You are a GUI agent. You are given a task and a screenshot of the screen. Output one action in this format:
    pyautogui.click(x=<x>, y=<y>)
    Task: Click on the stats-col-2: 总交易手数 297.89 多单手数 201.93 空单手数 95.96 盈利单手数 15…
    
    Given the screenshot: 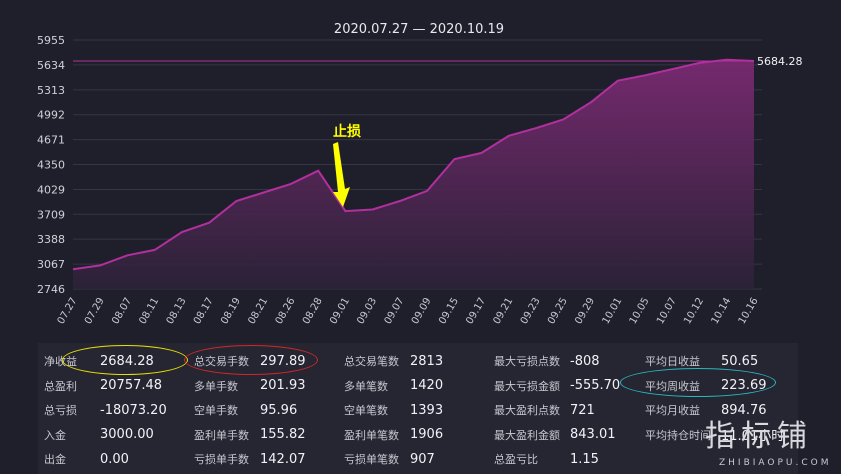 What is the action you would take?
    pyautogui.click(x=250, y=410)
    